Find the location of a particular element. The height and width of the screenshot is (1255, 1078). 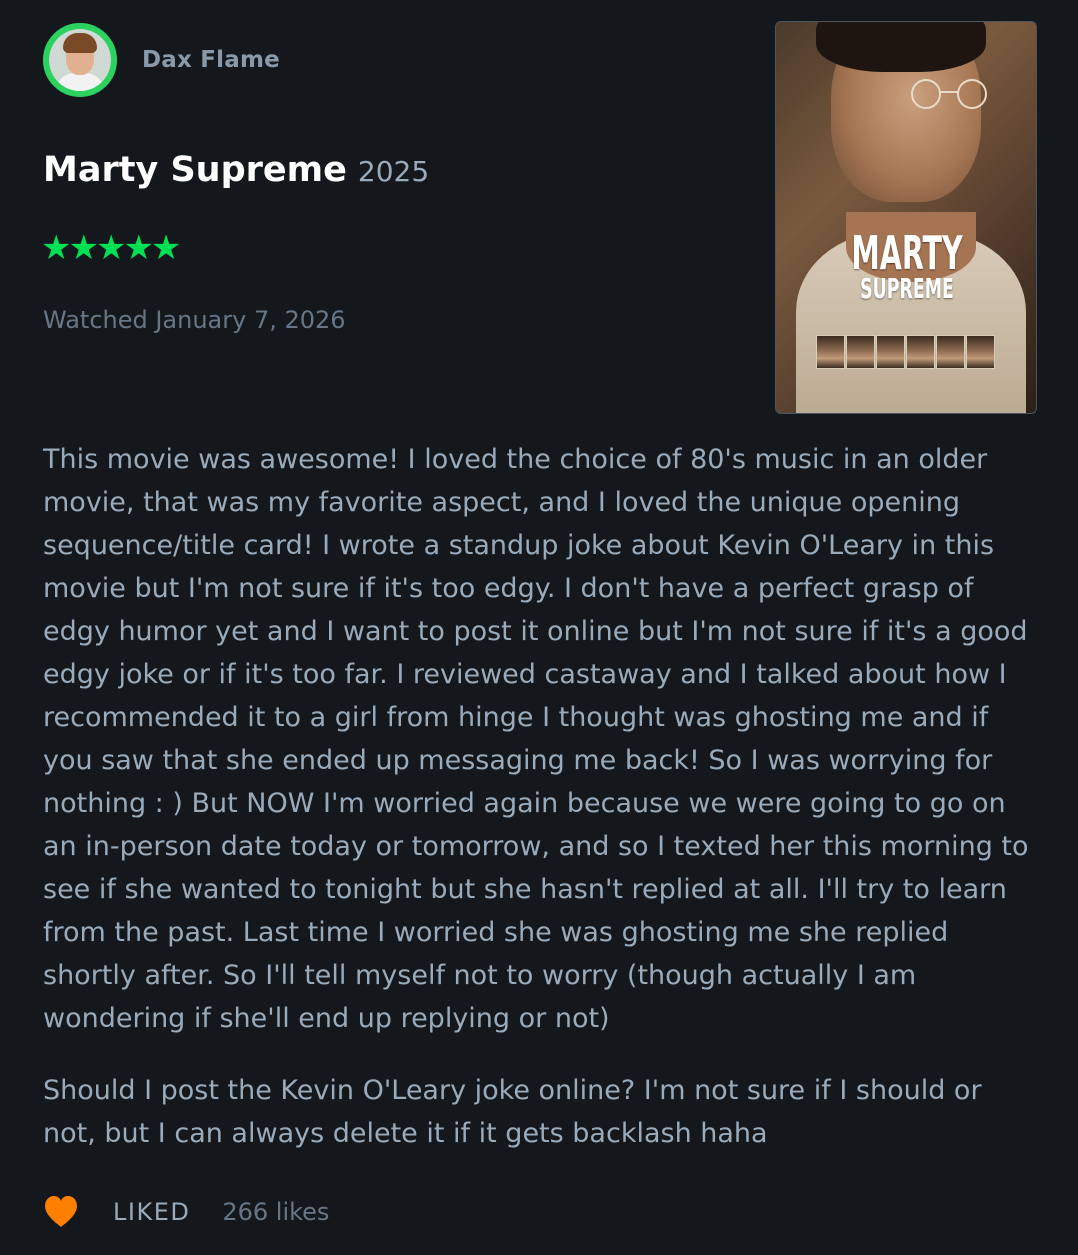

poster-cast-strip is located at coordinates (905, 352).